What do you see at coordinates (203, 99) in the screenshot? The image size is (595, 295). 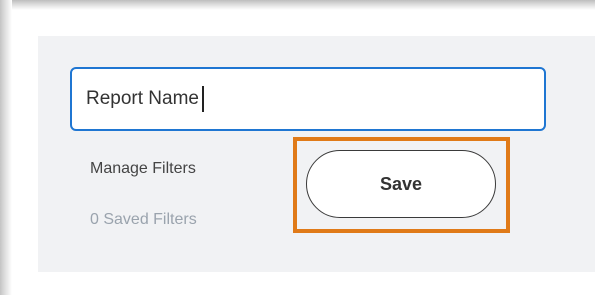 I see `text-caret` at bounding box center [203, 99].